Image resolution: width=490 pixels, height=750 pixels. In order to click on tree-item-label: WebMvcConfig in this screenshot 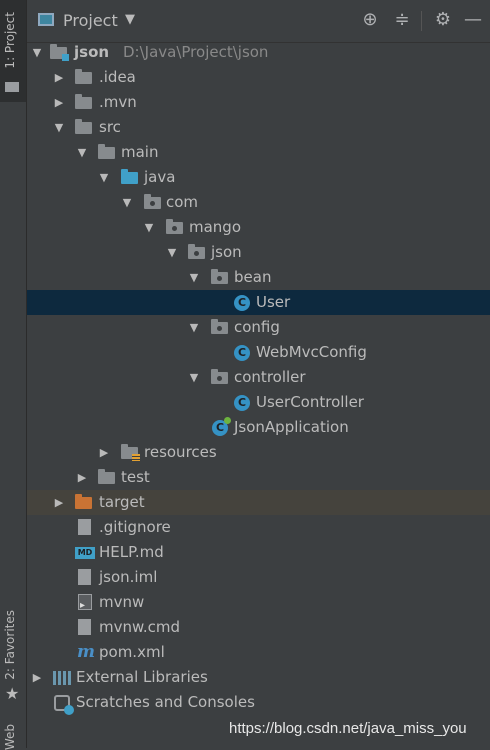, I will do `click(311, 352)`.